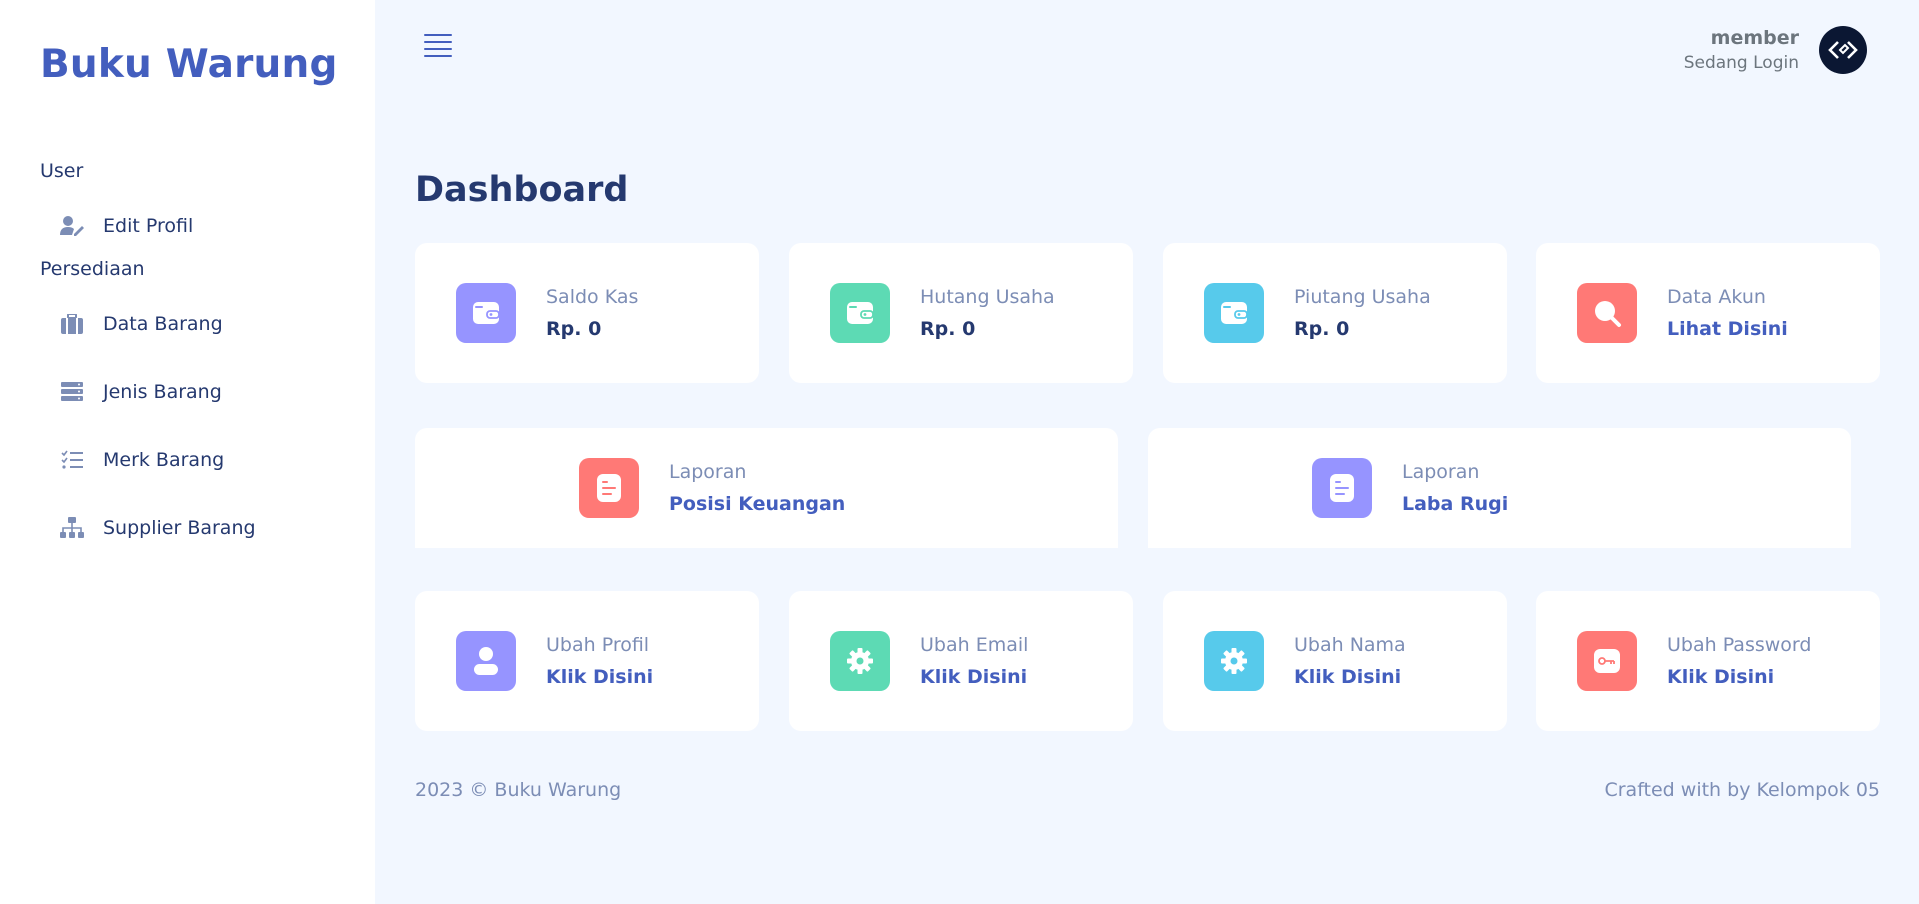 The width and height of the screenshot is (1919, 904). Describe the element at coordinates (522, 190) in the screenshot. I see `page-title: Dashboard` at that location.